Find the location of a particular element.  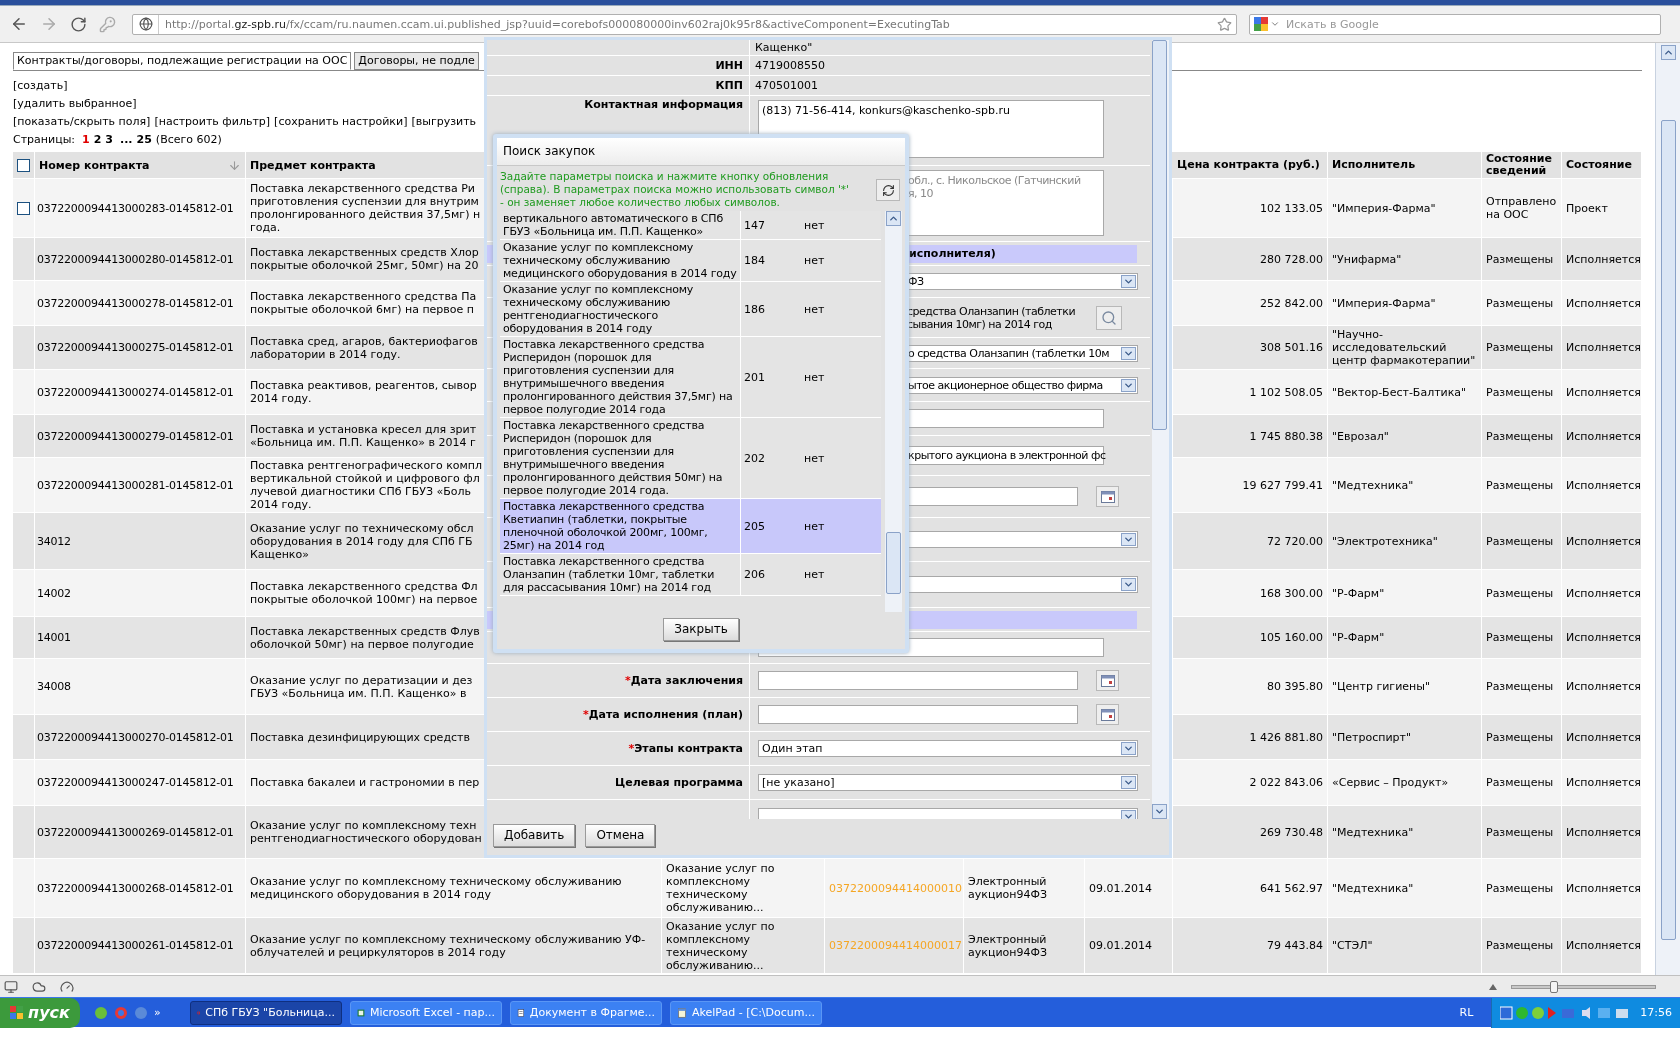

column-header: Цена контракта (руб.) is located at coordinates (1248, 165).